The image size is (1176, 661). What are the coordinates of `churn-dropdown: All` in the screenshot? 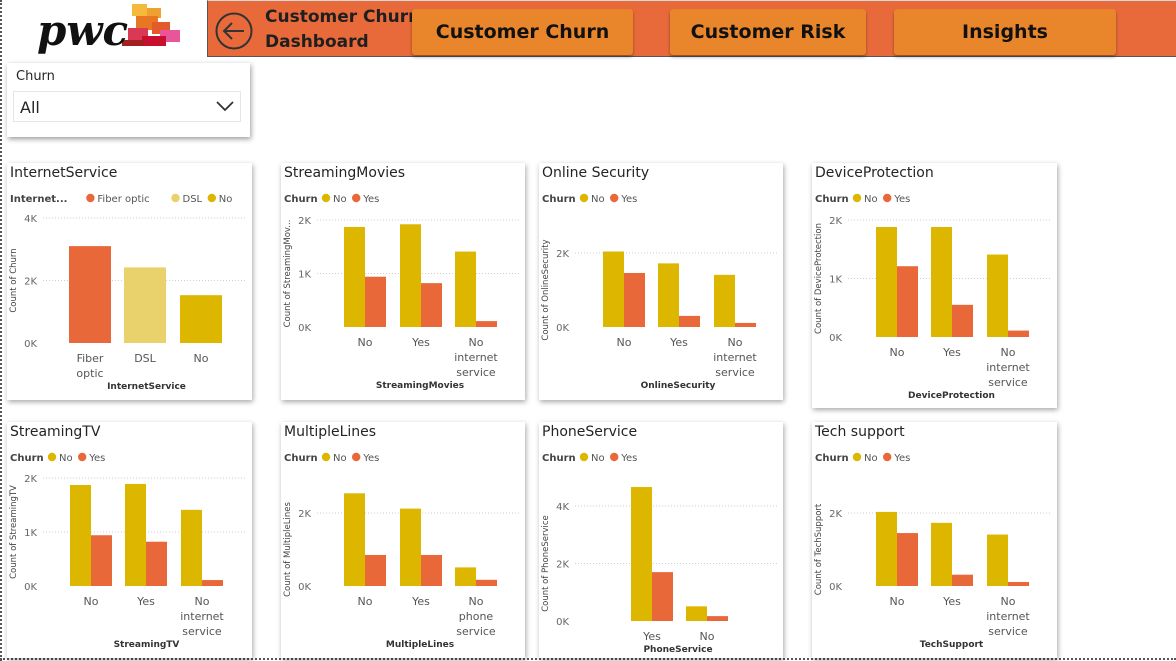 It's located at (127, 106).